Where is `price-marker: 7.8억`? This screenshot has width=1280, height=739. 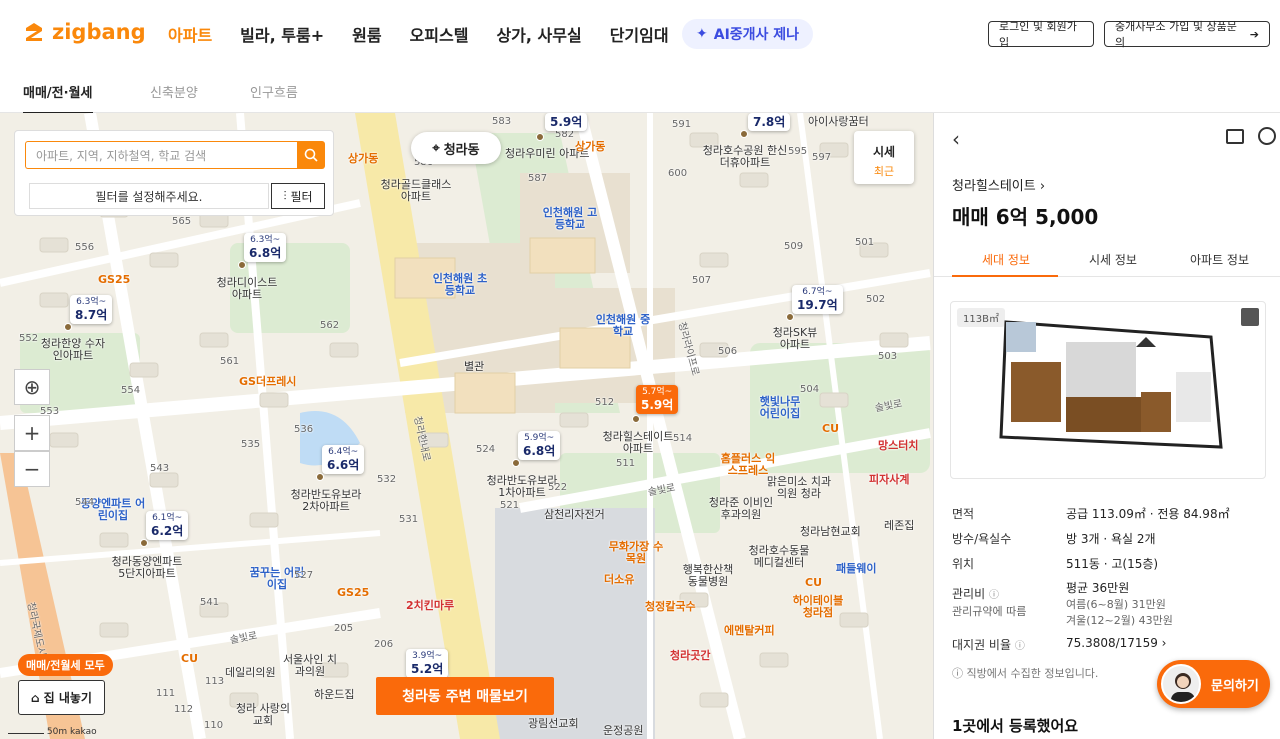 price-marker: 7.8억 is located at coordinates (769, 122).